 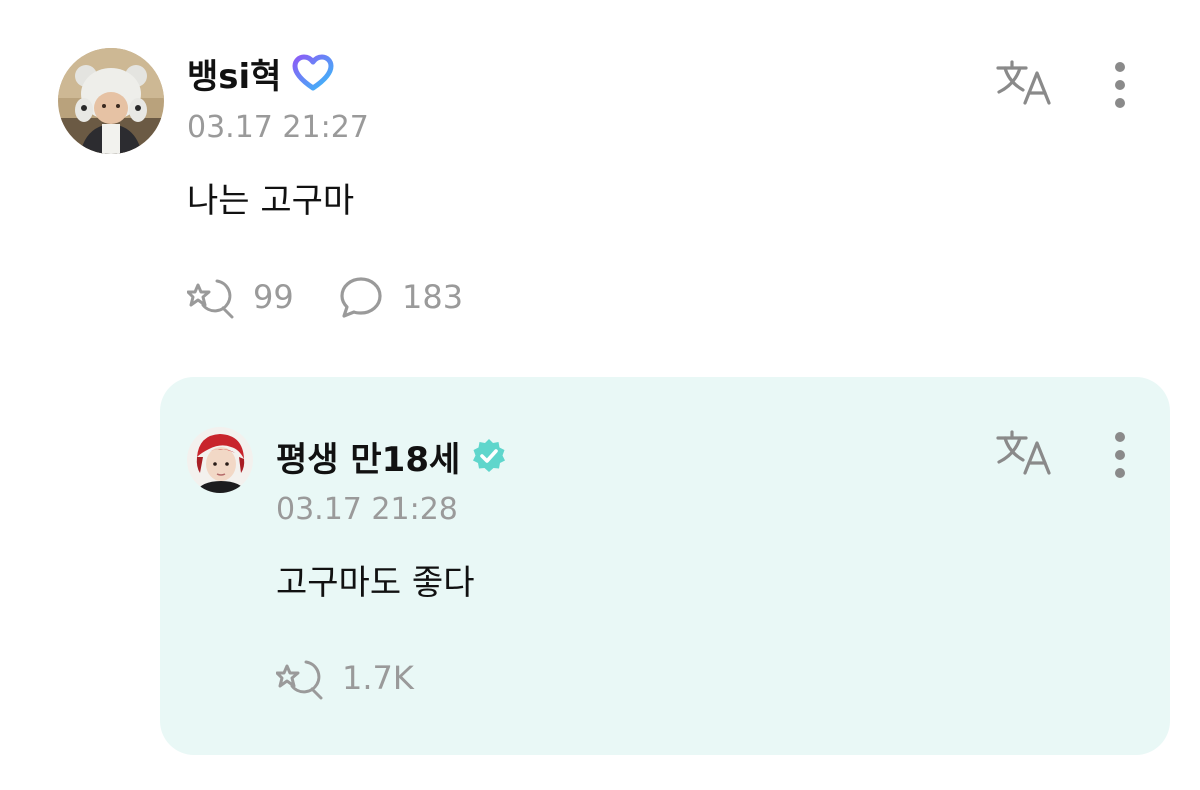 What do you see at coordinates (361, 297) in the screenshot?
I see `comment-bubble-icon` at bounding box center [361, 297].